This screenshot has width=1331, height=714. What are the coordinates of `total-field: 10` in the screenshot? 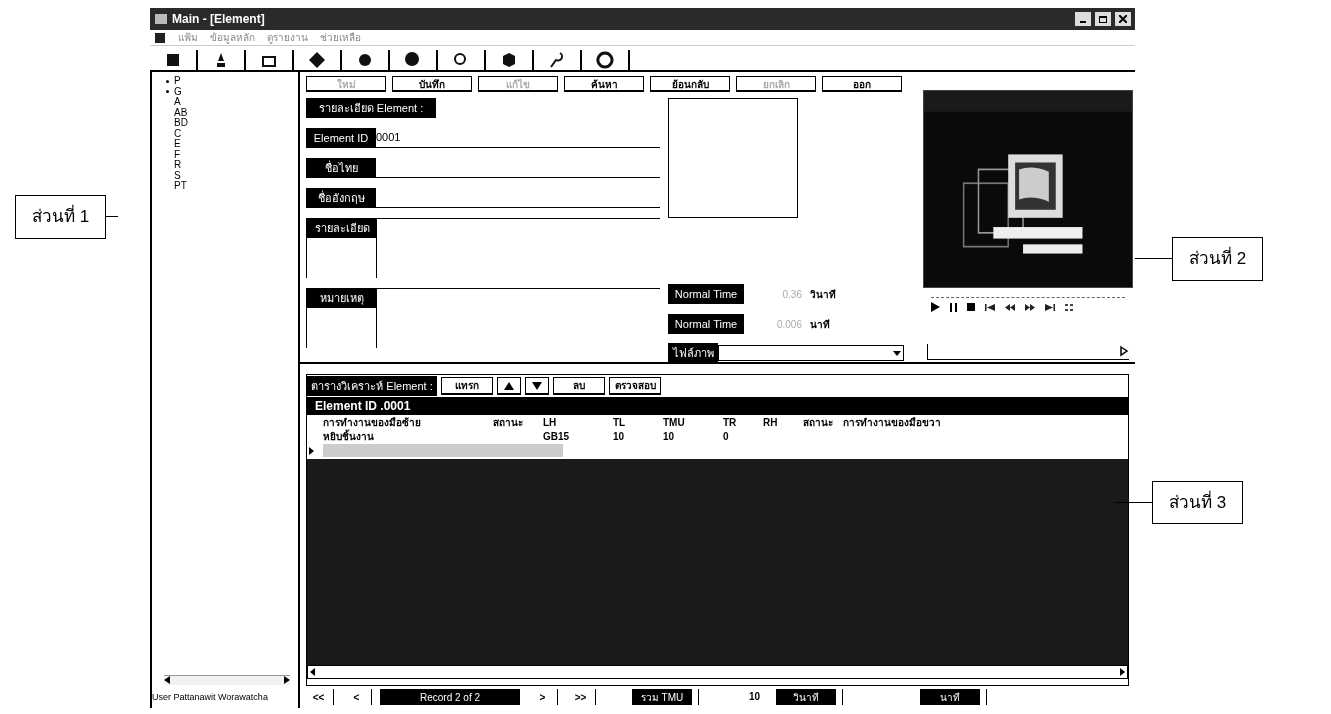 It's located at (733, 697).